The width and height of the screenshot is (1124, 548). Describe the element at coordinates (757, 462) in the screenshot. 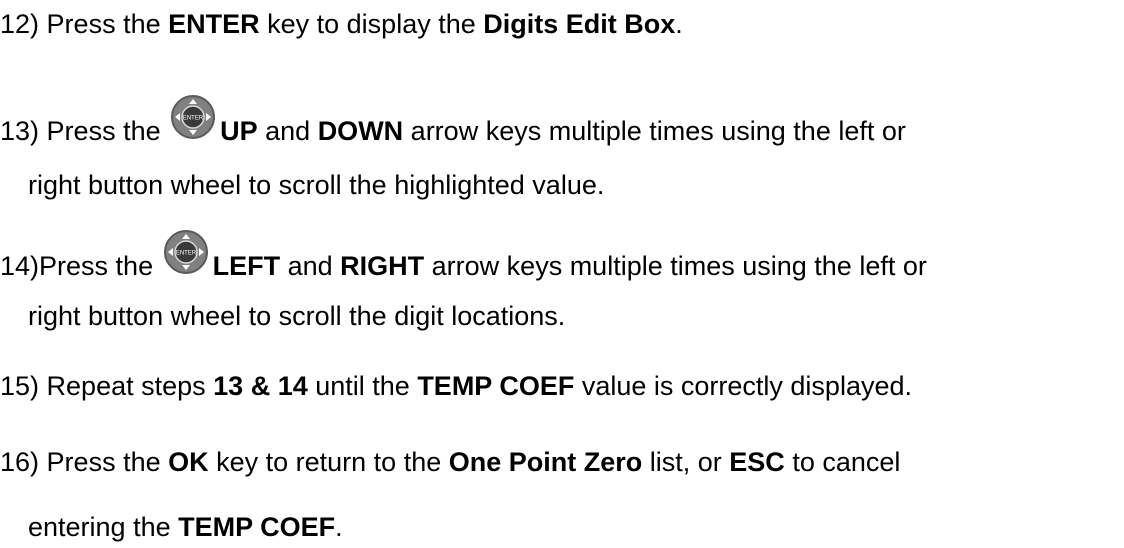

I see `esc-key-label: ESC` at that location.